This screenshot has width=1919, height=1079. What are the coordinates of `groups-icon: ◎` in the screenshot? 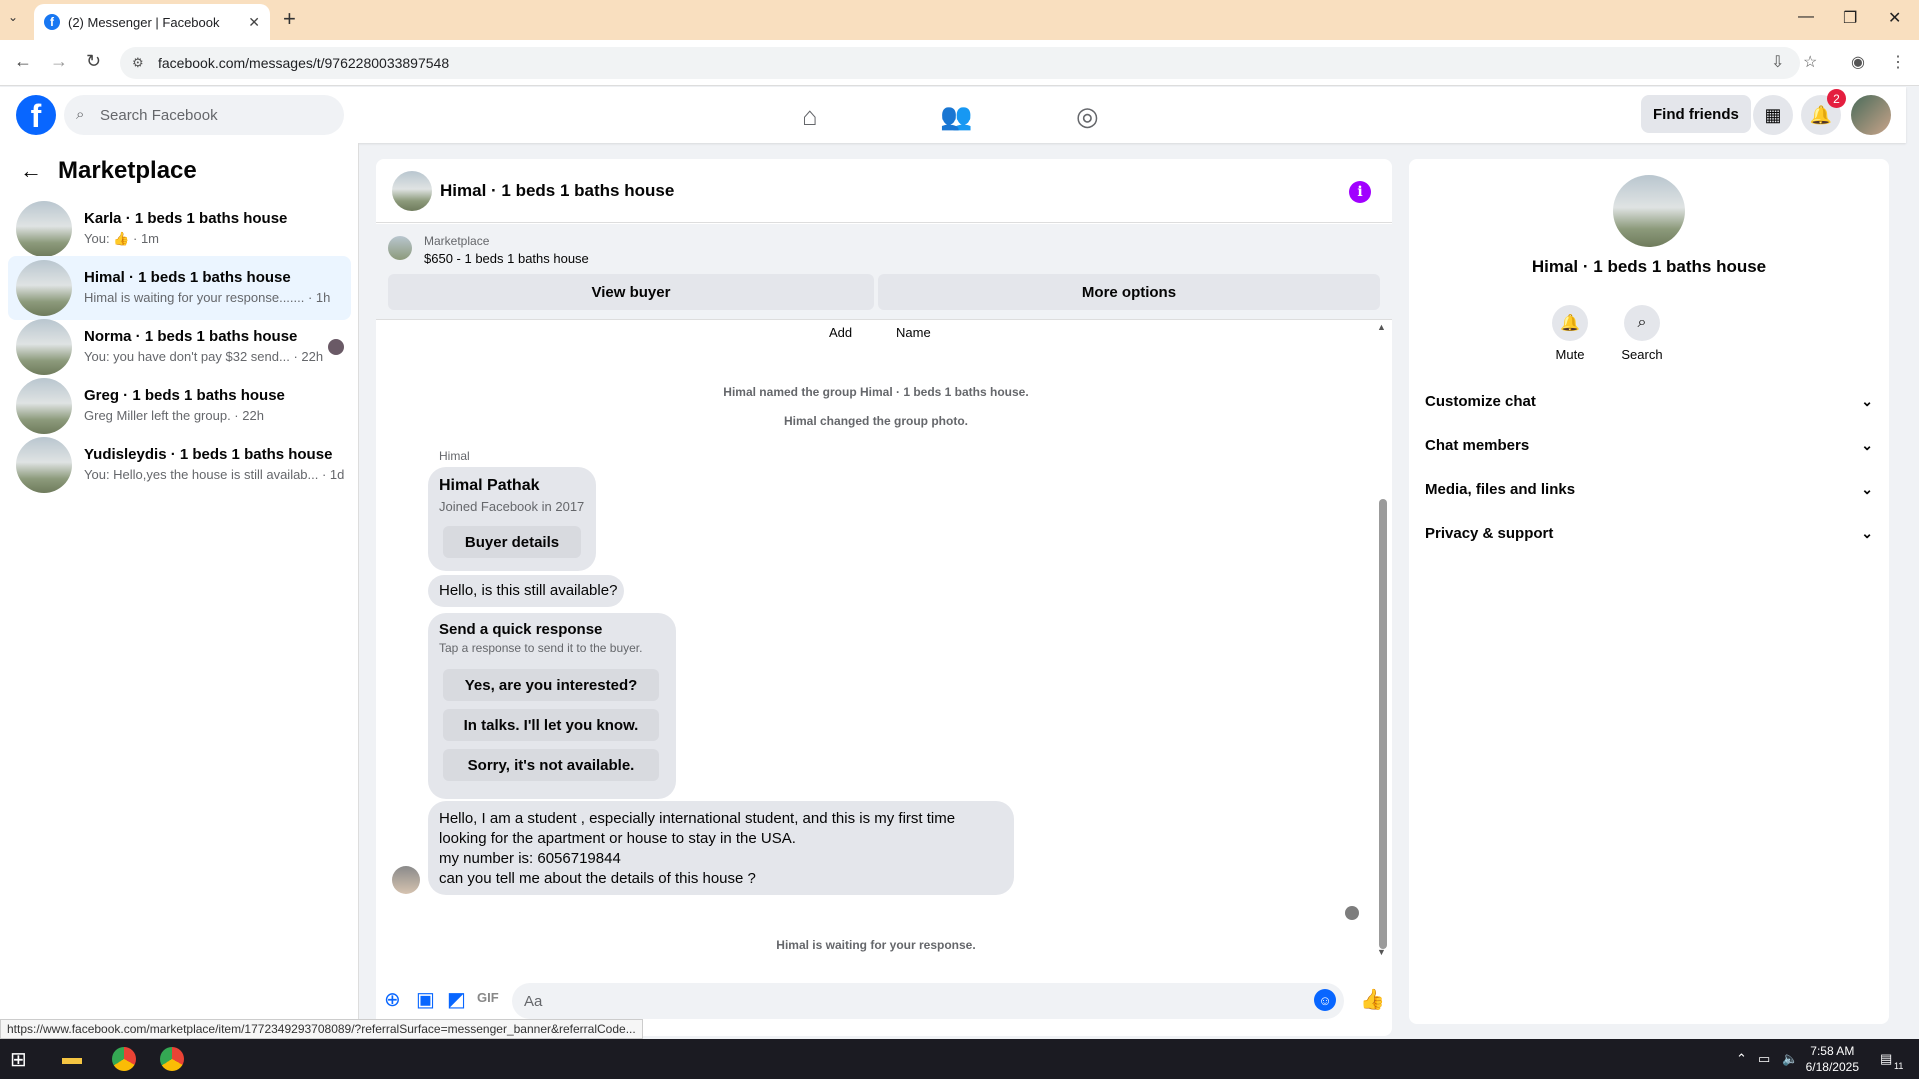 It's located at (1087, 116).